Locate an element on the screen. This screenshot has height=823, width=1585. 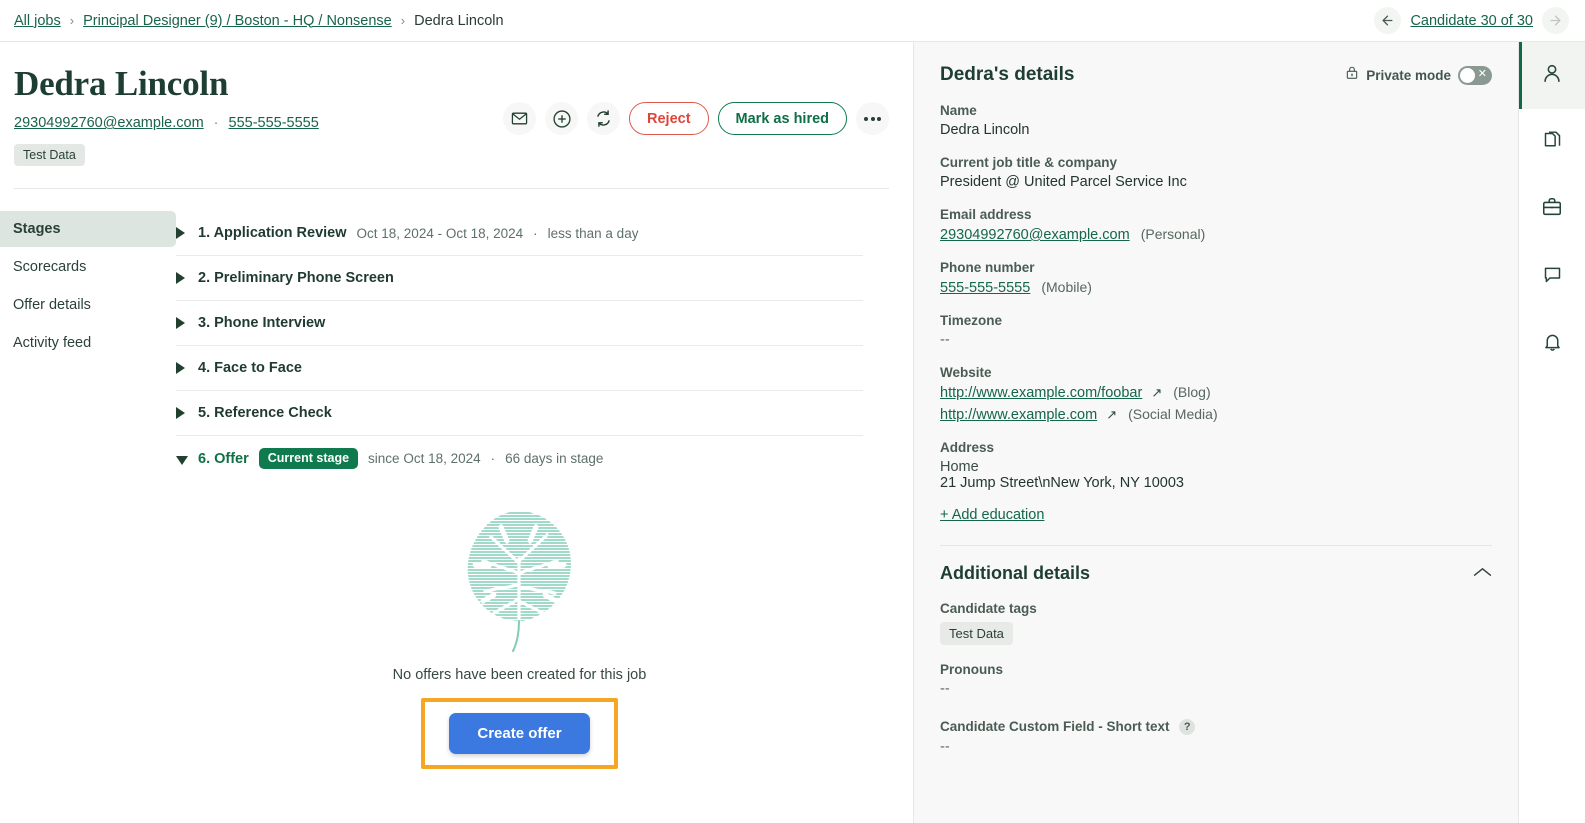
field-label: Current job title & company is located at coordinates (1029, 162).